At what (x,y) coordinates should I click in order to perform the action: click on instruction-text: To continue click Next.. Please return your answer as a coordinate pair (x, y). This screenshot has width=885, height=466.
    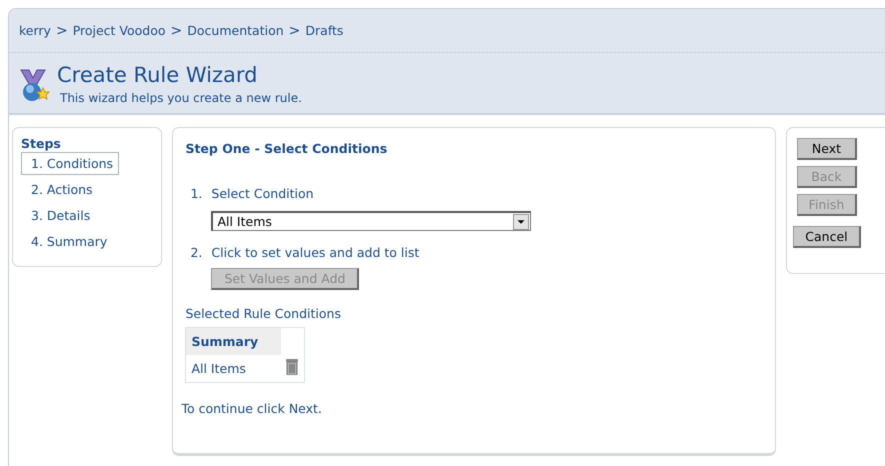
    Looking at the image, I should click on (252, 408).